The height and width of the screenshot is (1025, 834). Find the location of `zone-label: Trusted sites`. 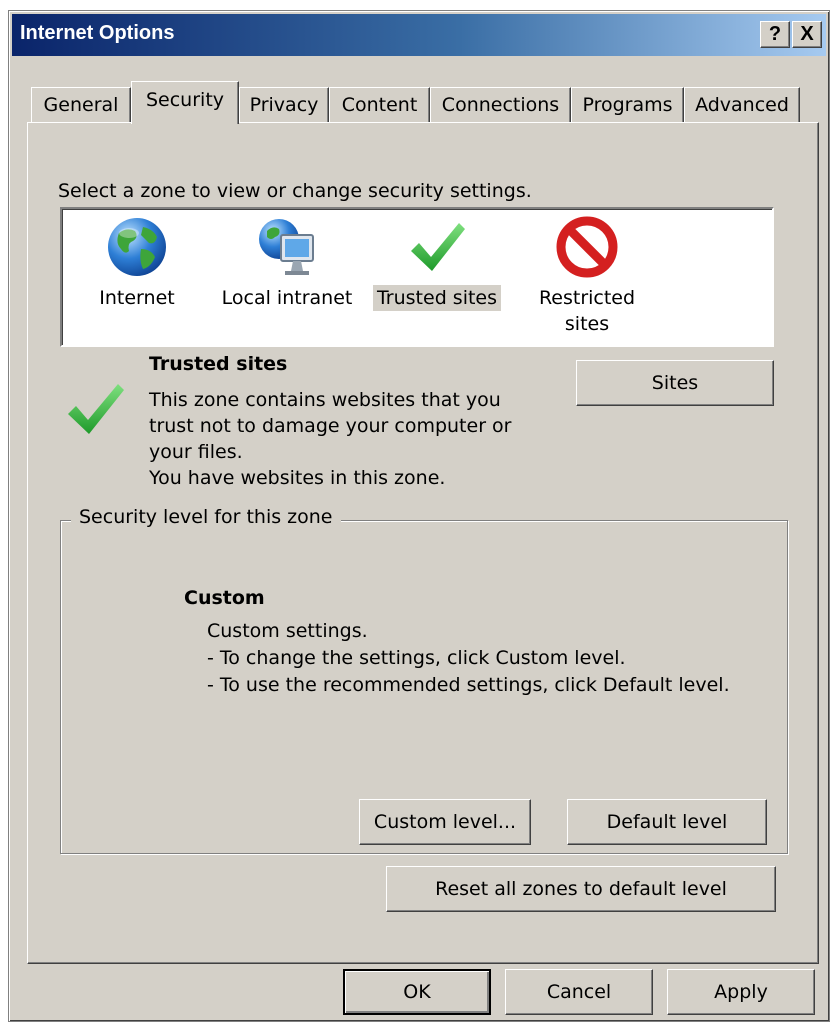

zone-label: Trusted sites is located at coordinates (437, 298).